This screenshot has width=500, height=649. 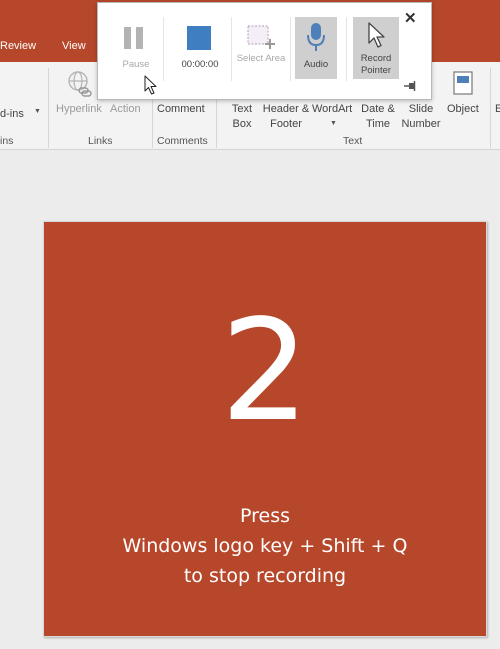 I want to click on tab-view: View, so click(x=74, y=46).